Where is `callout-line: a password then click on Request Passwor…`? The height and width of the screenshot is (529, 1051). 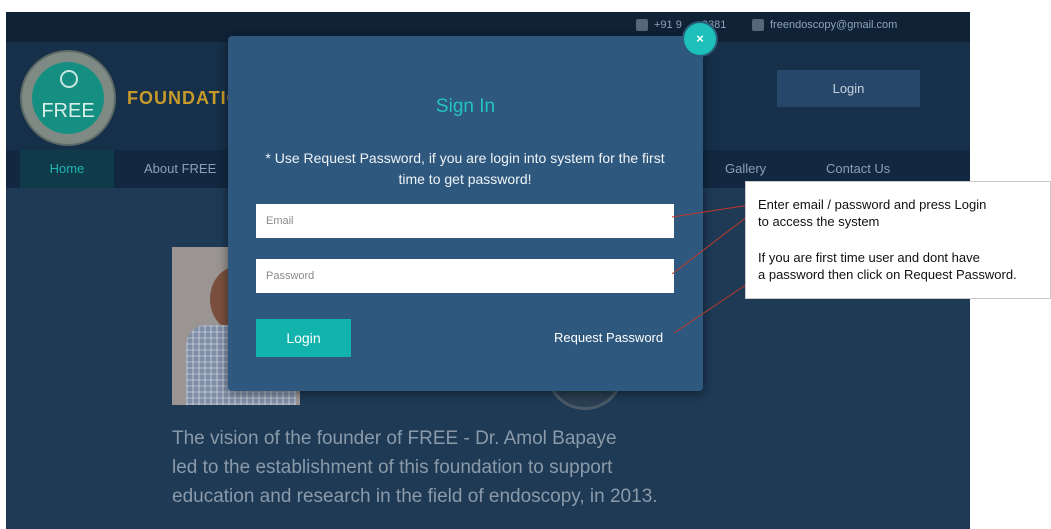 callout-line: a password then click on Request Passwor… is located at coordinates (887, 274).